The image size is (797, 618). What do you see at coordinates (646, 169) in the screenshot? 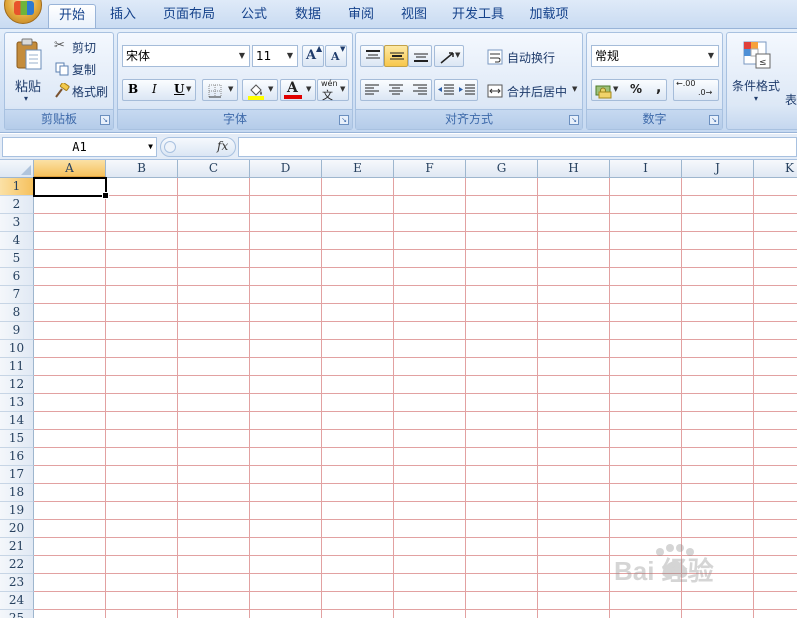
I see `column-header-i: I` at bounding box center [646, 169].